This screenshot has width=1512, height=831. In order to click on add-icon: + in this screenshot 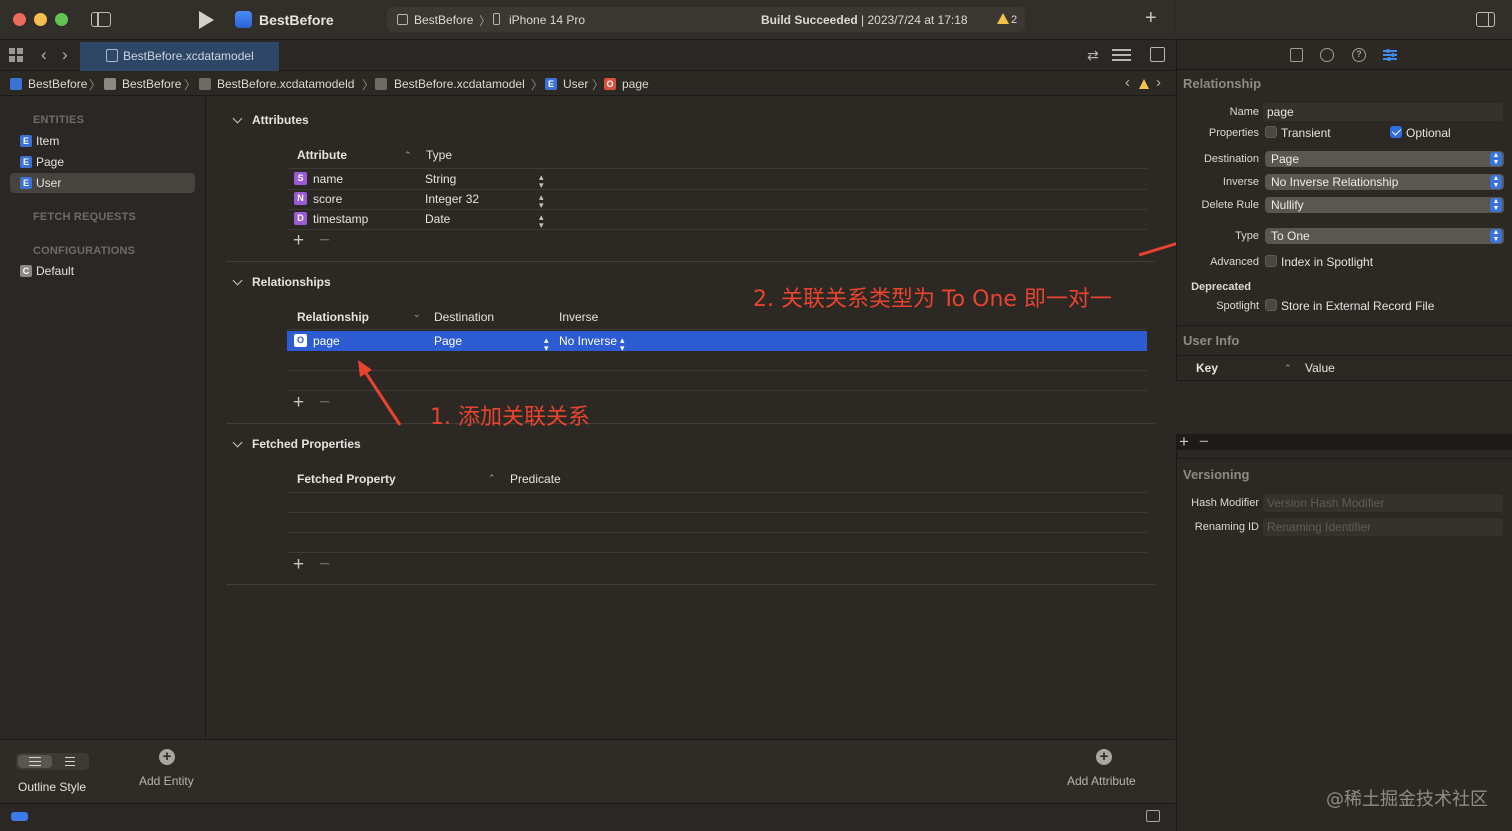, I will do `click(1151, 18)`.